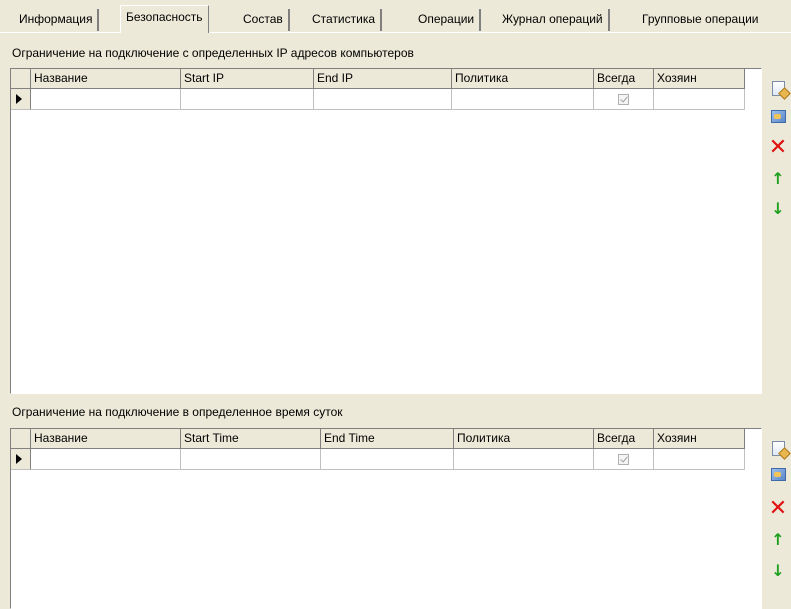  I want to click on cell-start-ip, so click(247, 99).